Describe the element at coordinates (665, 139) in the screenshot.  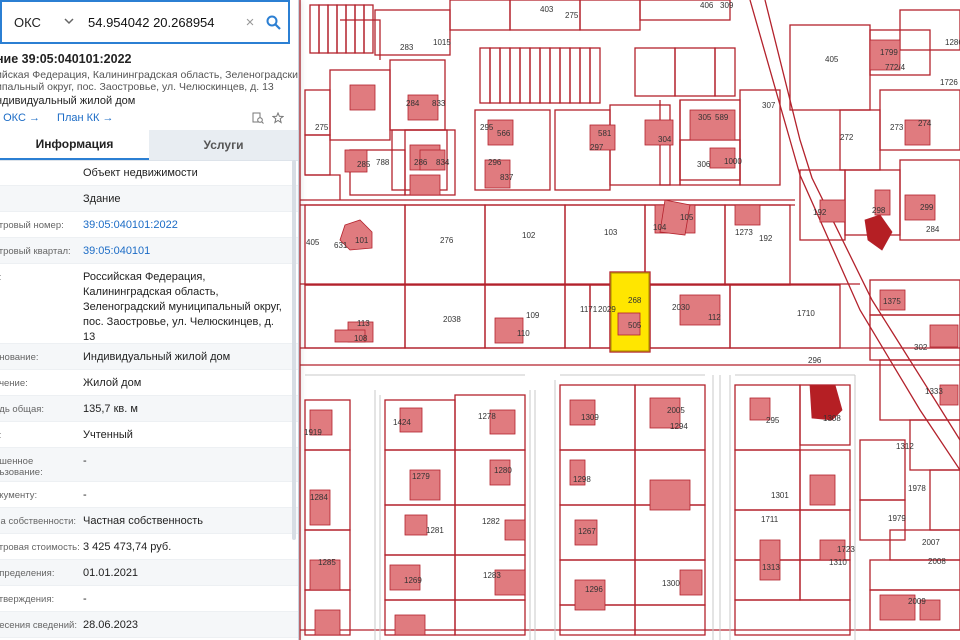
I see `parcel-label: 304` at that location.